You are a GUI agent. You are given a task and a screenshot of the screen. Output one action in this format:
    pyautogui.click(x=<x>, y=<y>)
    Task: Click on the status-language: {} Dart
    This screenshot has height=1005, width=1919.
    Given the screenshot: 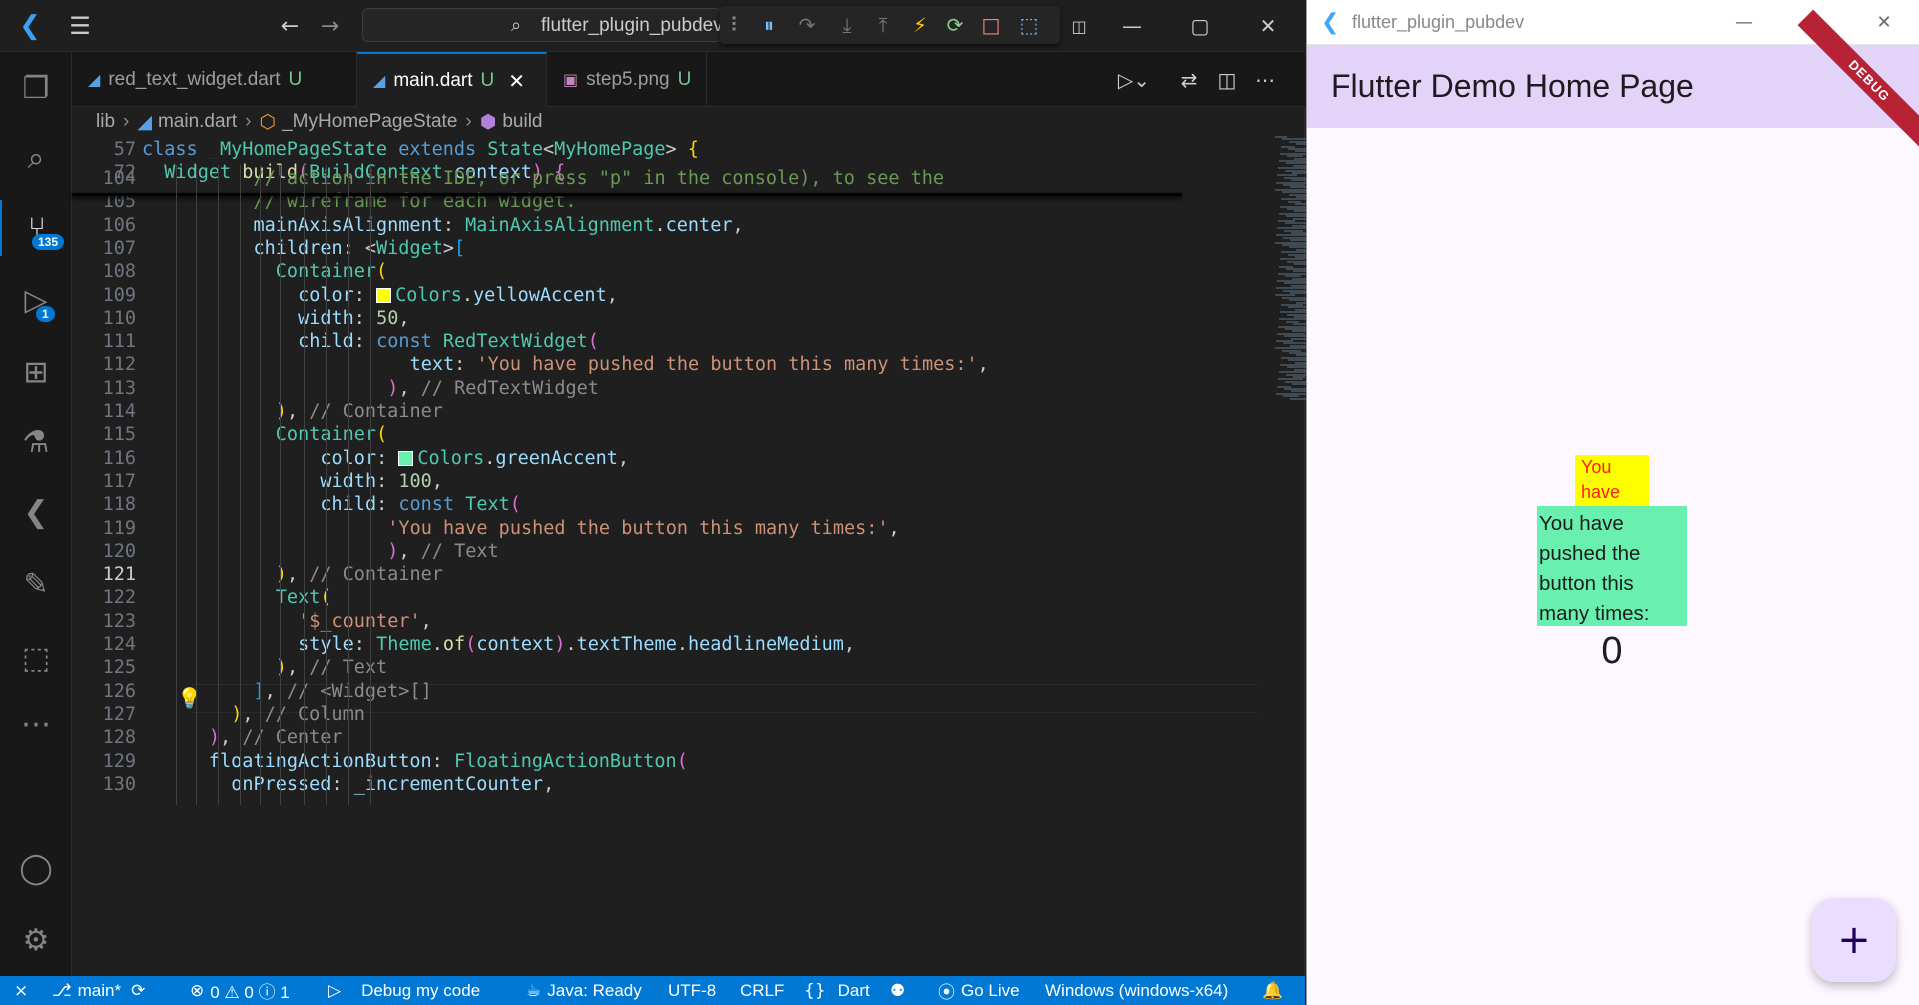 What is the action you would take?
    pyautogui.click(x=837, y=990)
    